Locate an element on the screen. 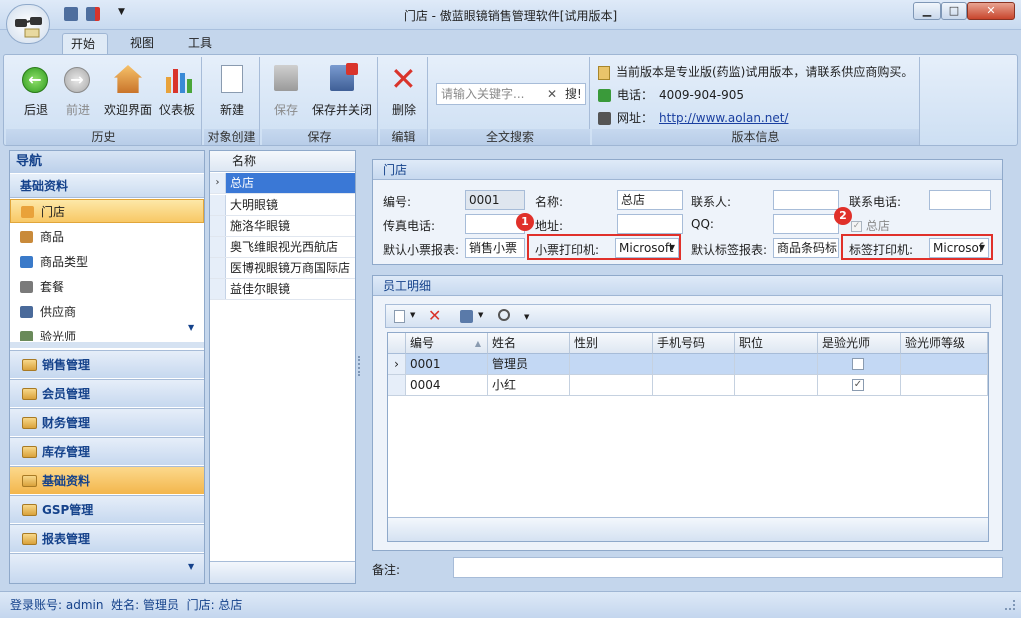 The height and width of the screenshot is (618, 1021). address-field is located at coordinates (650, 224).